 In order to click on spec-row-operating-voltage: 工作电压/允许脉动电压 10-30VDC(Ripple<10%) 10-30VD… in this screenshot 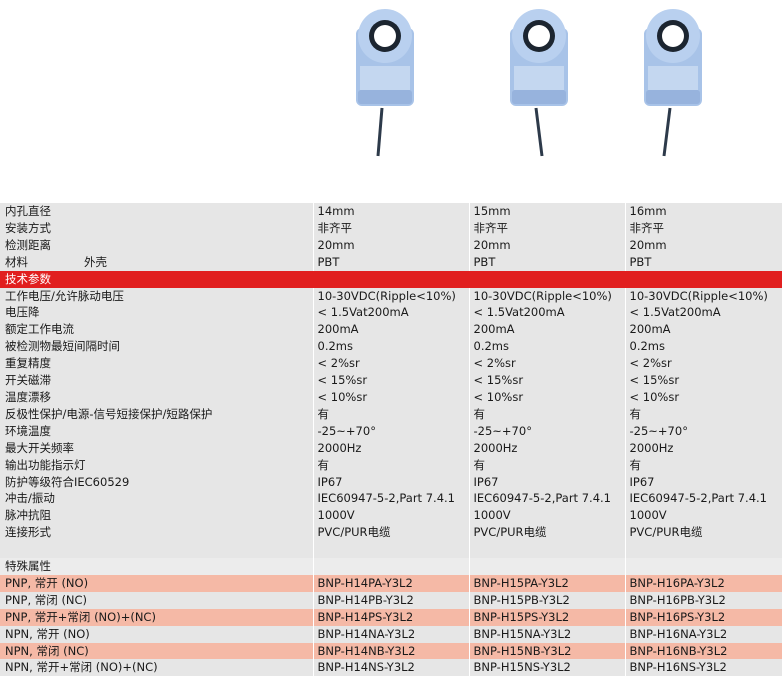, I will do `click(391, 296)`.